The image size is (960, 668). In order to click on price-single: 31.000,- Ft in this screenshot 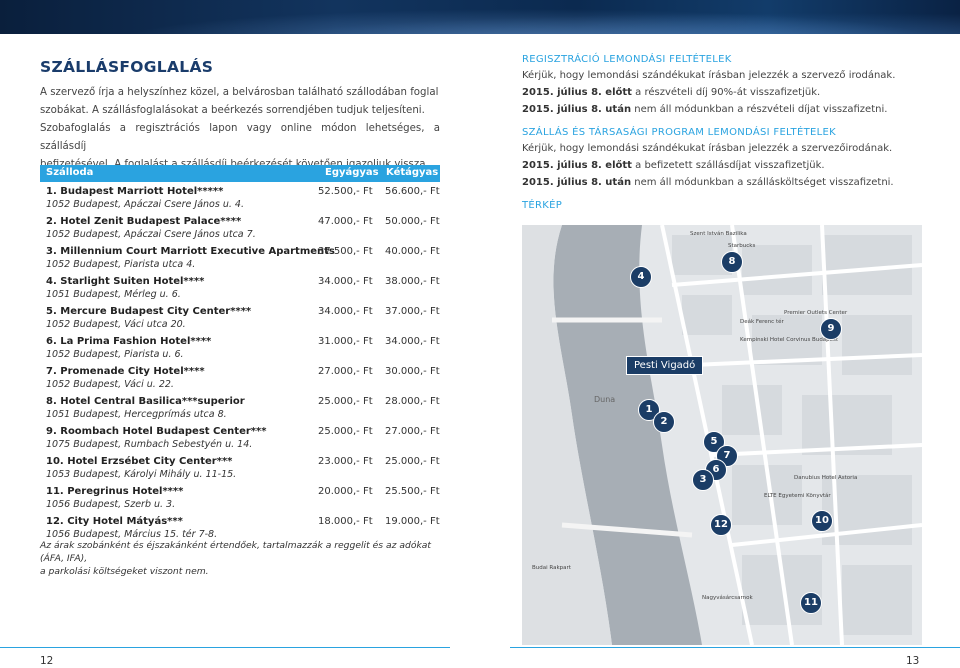, I will do `click(345, 341)`.